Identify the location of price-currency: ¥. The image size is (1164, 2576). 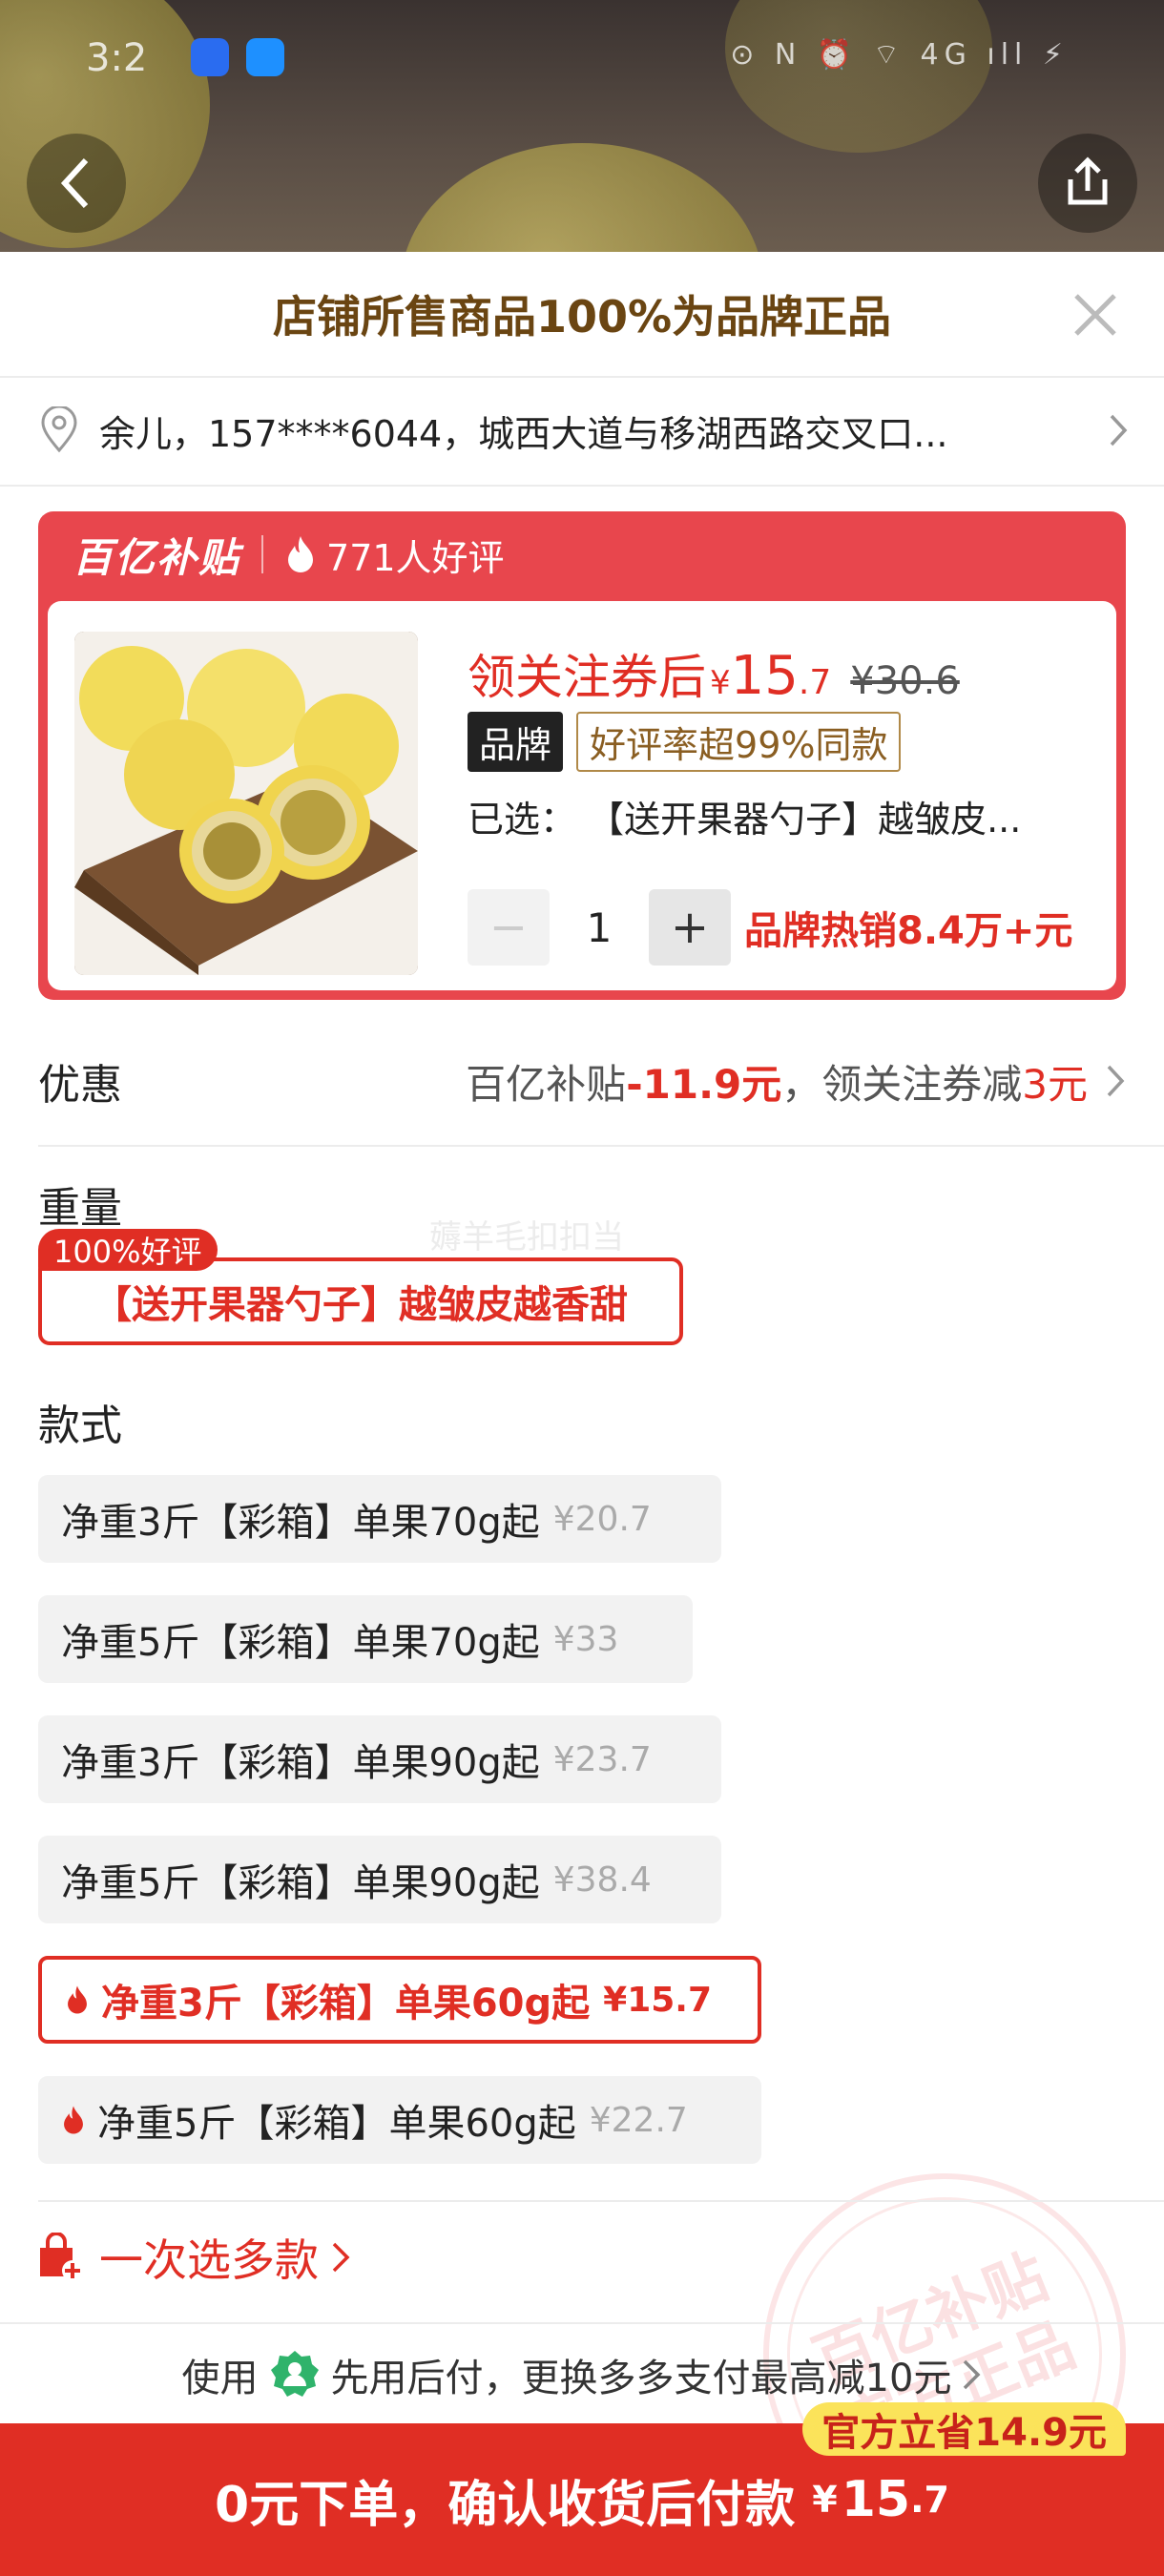
(720, 683).